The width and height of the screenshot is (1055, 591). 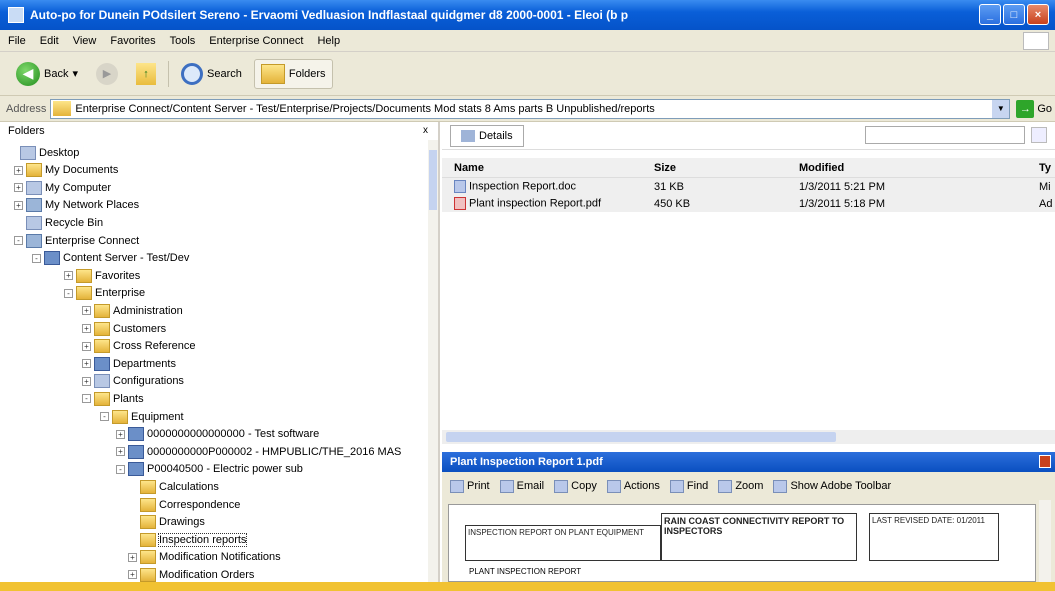 I want to click on tree-item: - P00040500 - Electric power sub, so click(x=209, y=469).